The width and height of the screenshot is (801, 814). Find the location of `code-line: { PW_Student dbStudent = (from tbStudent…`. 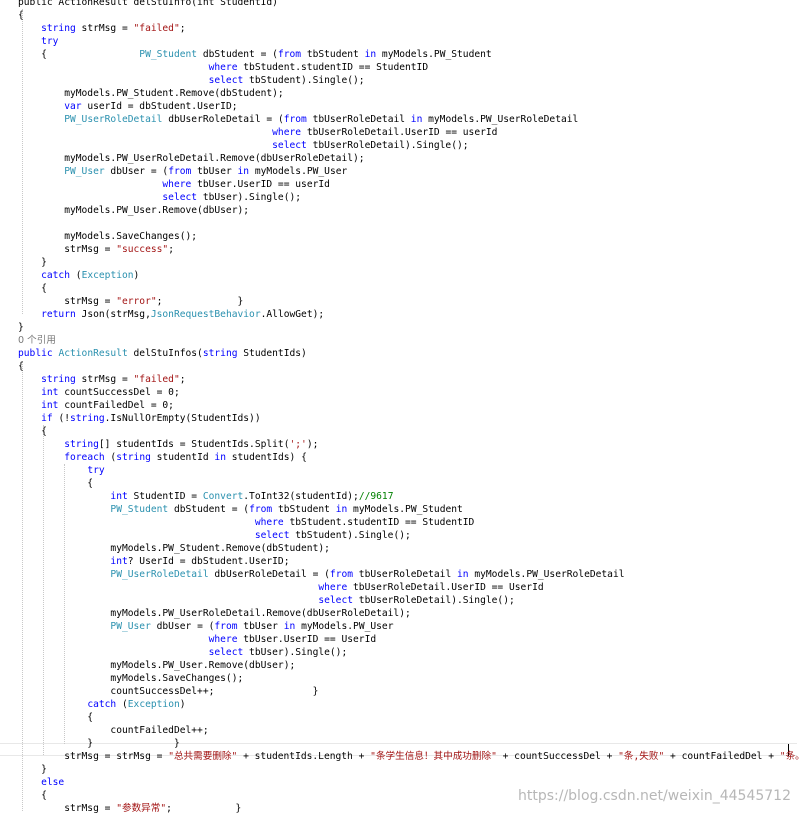

code-line: { PW_Student dbStudent = (from tbStudent… is located at coordinates (255, 54).